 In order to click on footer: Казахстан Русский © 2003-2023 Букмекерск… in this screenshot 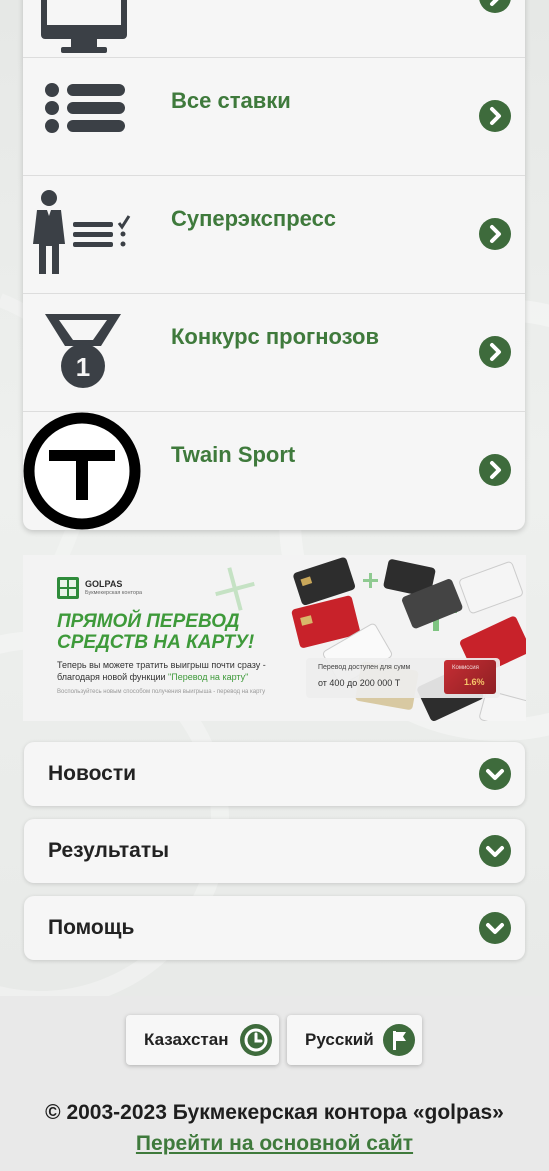, I will do `click(274, 1083)`.